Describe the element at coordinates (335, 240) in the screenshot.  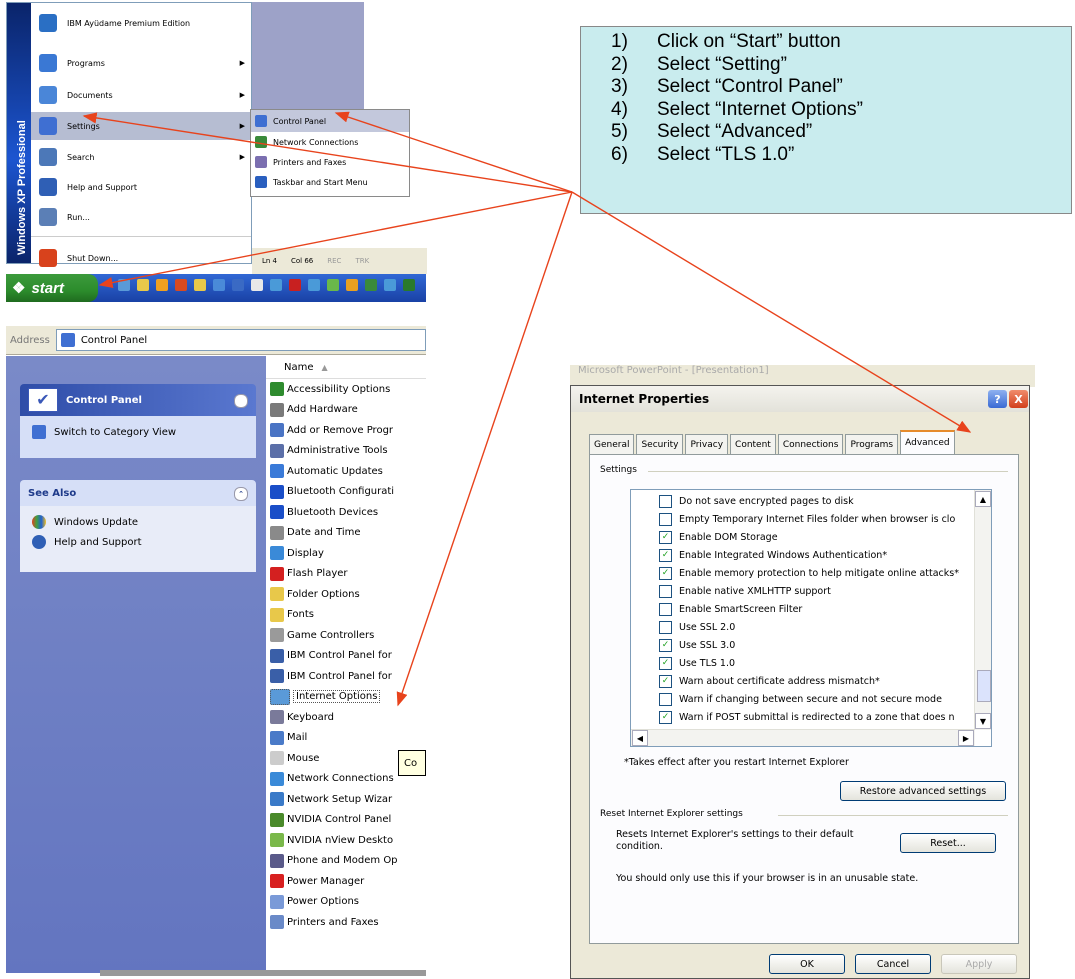
I see `arrow-to-start` at that location.